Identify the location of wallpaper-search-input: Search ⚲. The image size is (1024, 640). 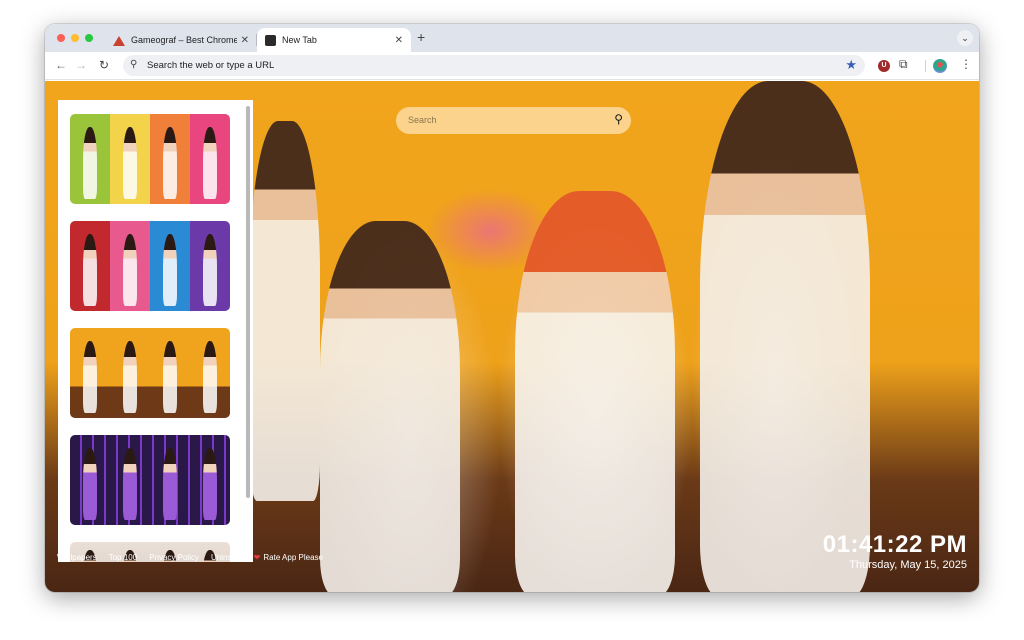
(513, 120).